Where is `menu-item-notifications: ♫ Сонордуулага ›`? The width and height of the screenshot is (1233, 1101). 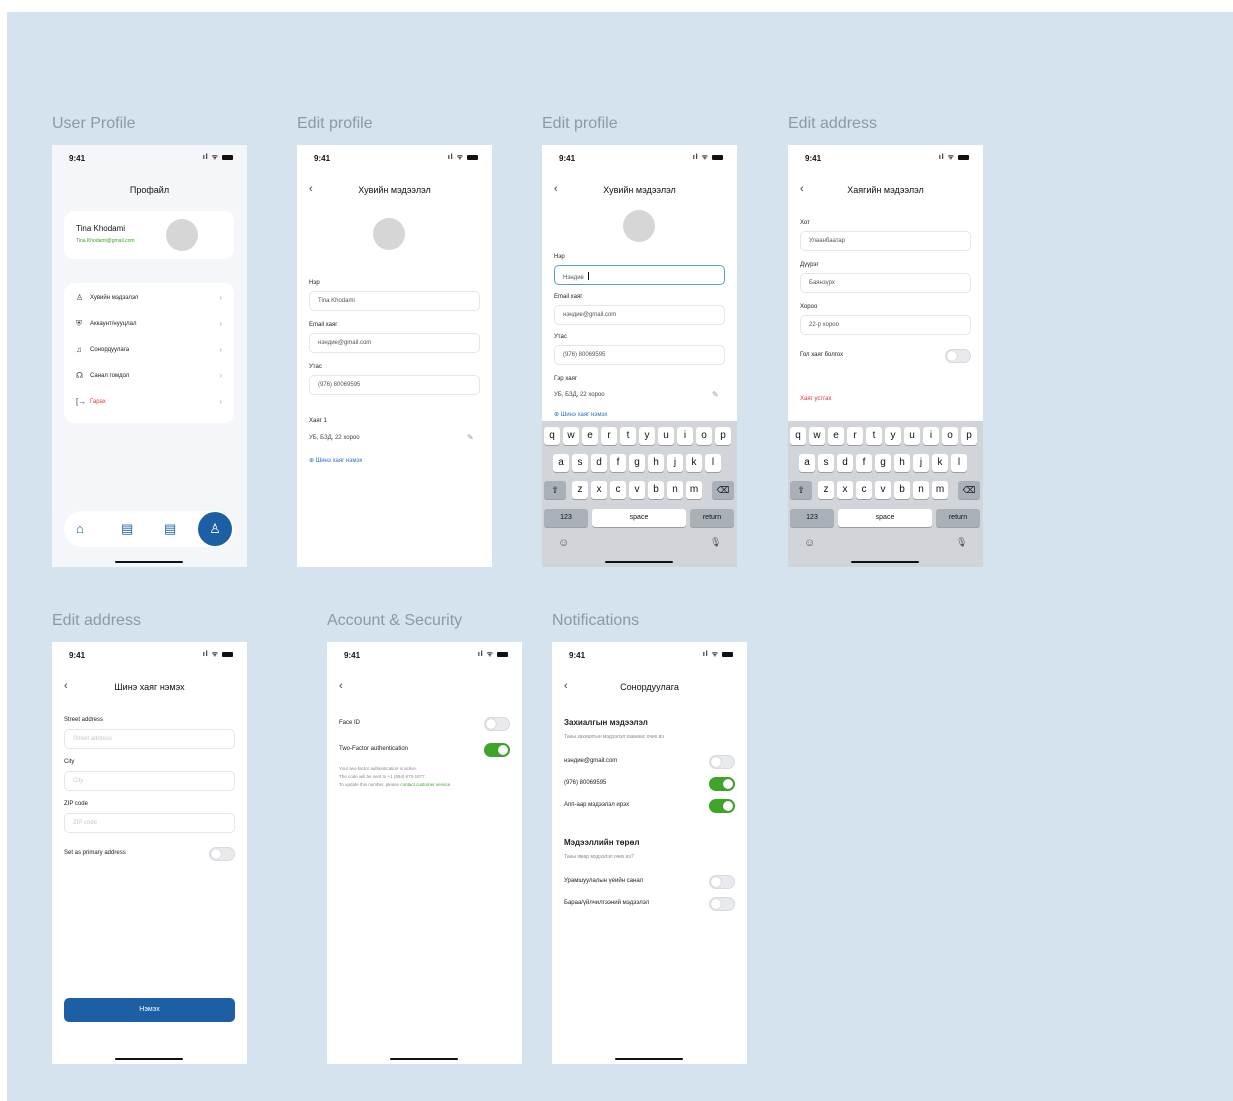
menu-item-notifications: ♫ Сонордуулага › is located at coordinates (149, 352).